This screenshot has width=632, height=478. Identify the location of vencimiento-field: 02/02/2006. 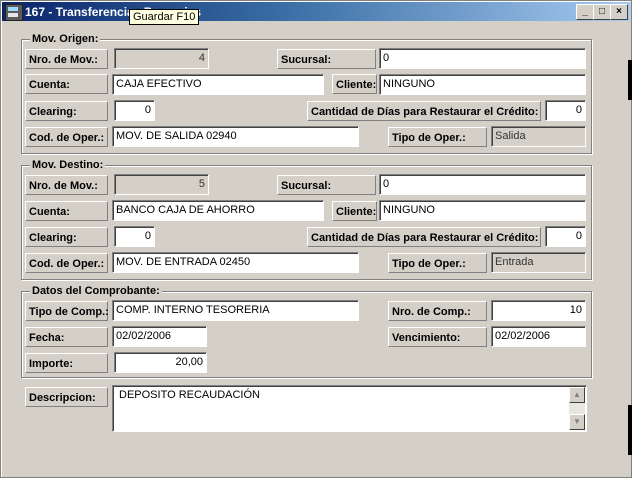
(538, 336).